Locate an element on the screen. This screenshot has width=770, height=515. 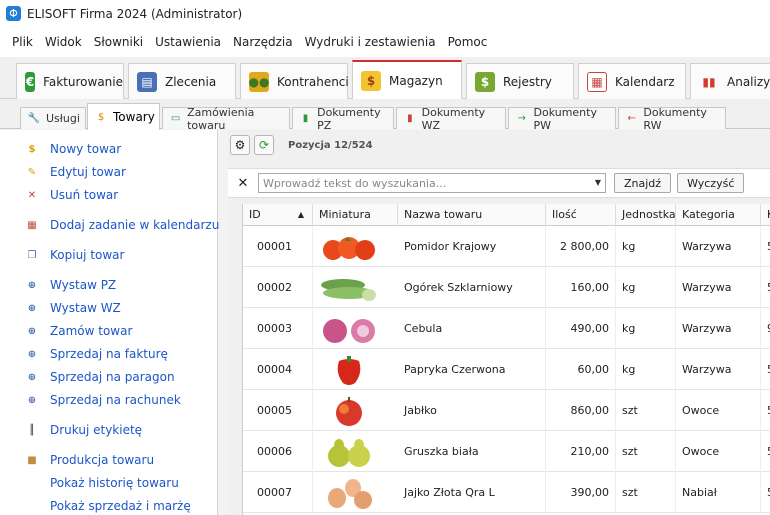
action-add-calendar-task: ▦ Dodaj zadanie w kalendarzu is located at coordinates (121, 225).